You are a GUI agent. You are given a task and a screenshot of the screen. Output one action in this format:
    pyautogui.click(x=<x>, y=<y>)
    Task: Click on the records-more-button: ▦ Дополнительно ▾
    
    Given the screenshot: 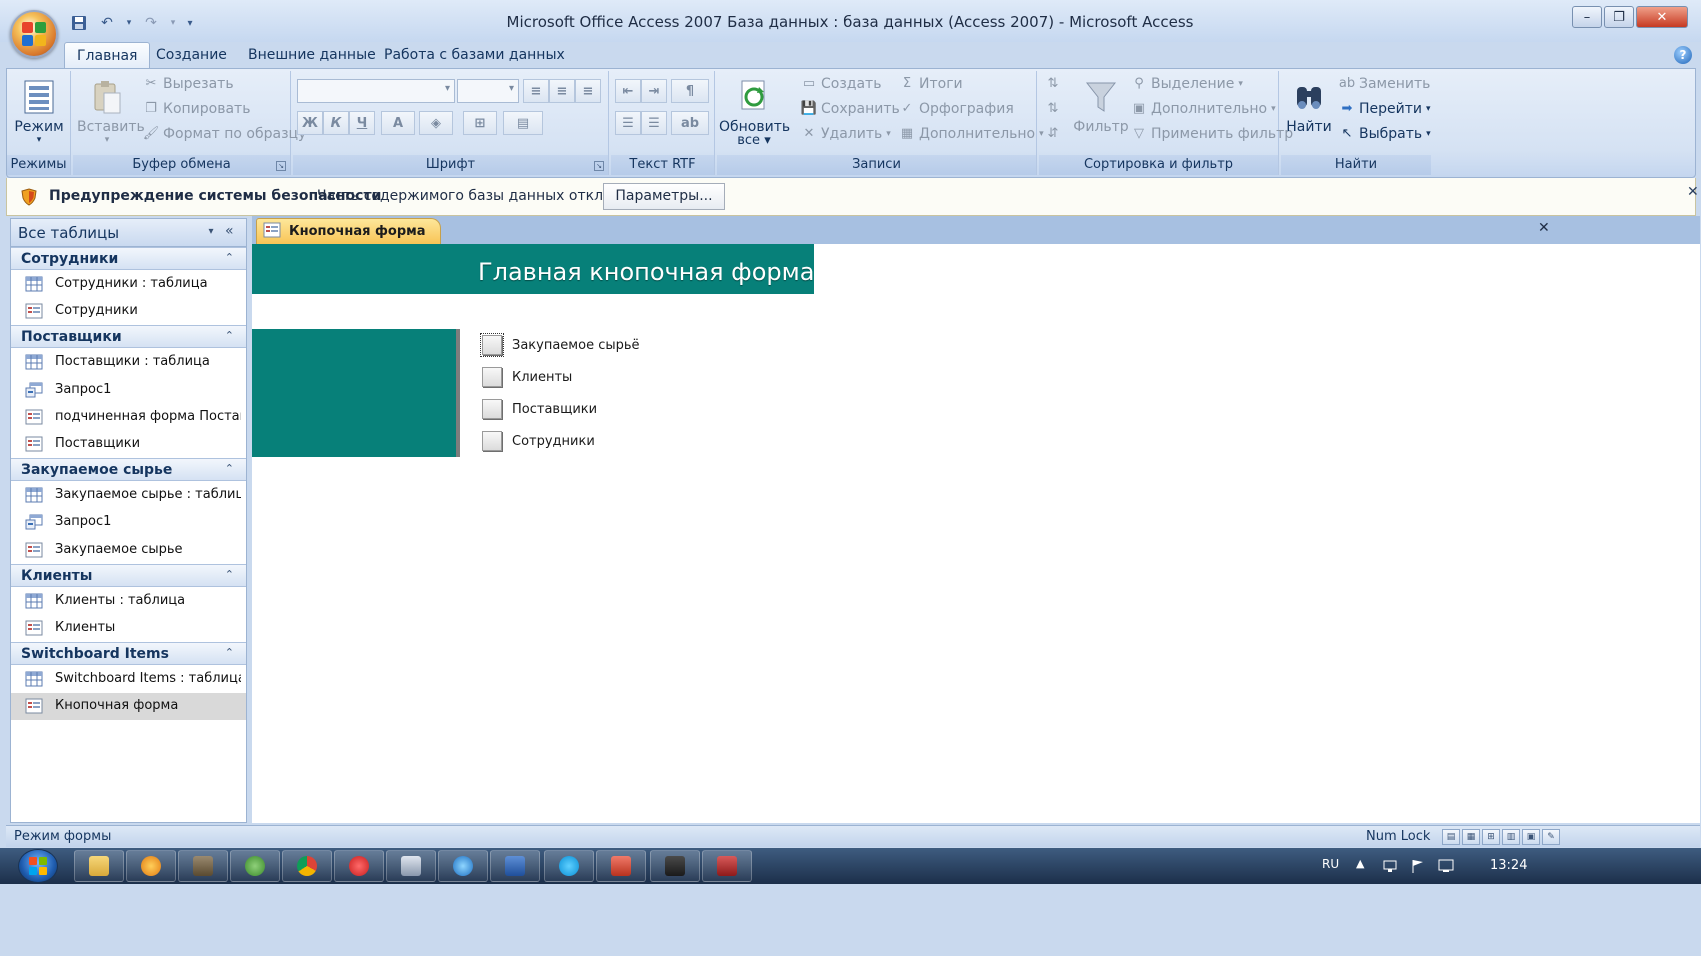 What is the action you would take?
    pyautogui.click(x=971, y=134)
    